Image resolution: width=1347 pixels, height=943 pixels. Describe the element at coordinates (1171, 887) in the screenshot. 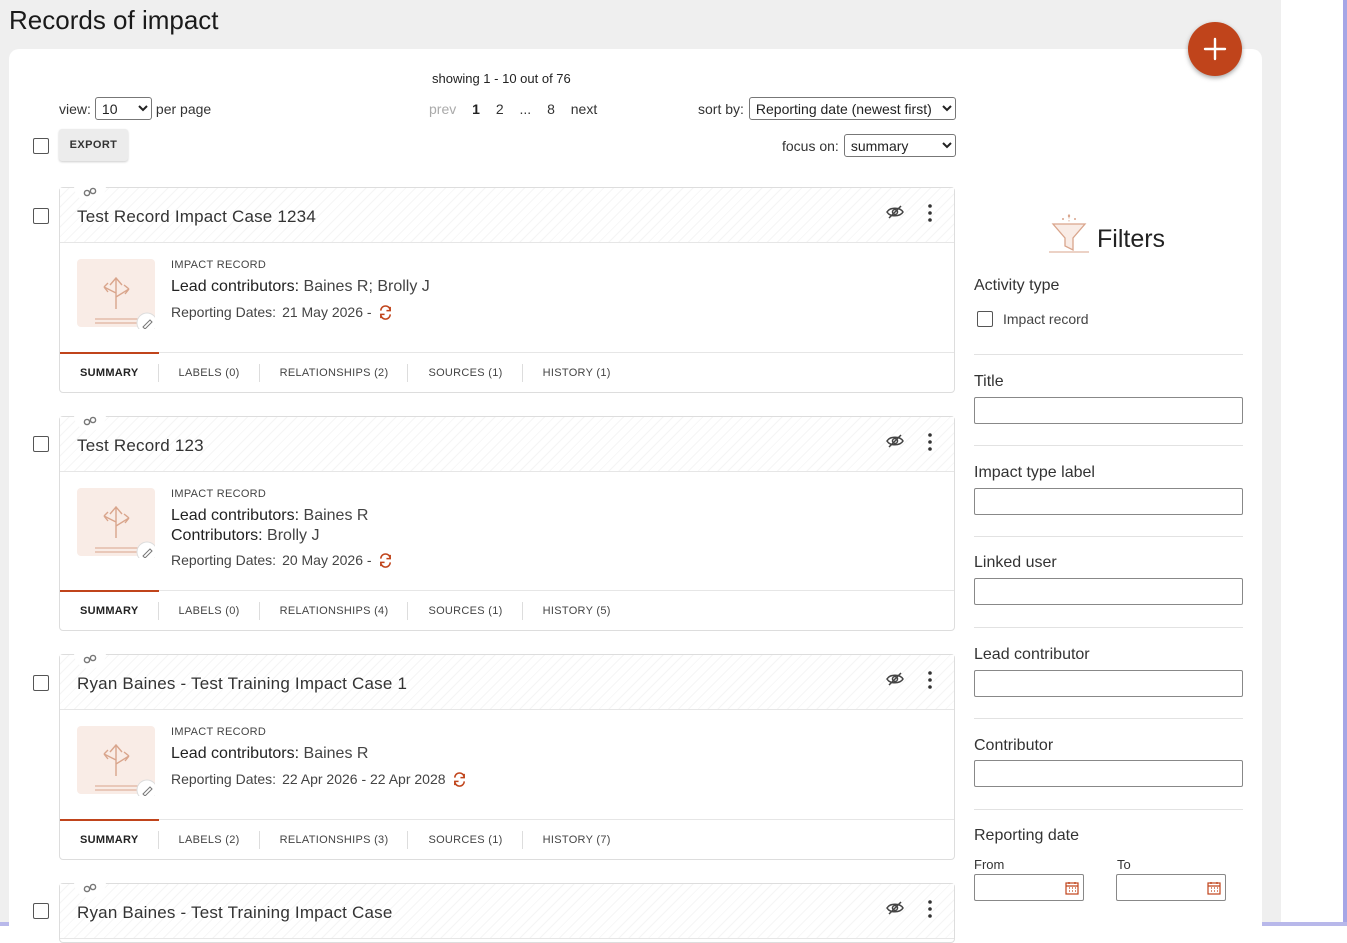

I see `date-to-input` at that location.